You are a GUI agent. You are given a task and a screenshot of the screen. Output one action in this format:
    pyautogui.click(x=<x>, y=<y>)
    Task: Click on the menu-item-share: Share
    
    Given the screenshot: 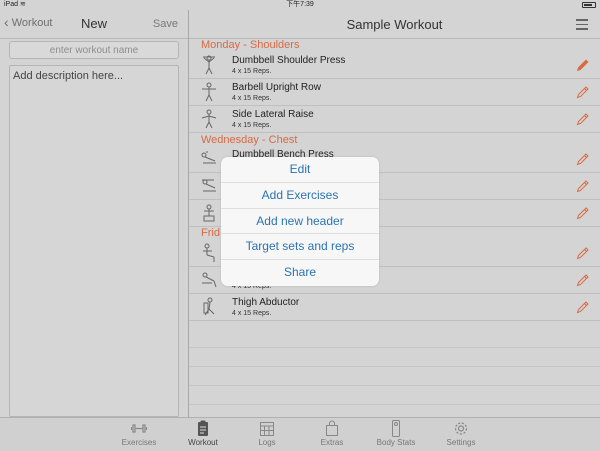 What is the action you would take?
    pyautogui.click(x=300, y=273)
    